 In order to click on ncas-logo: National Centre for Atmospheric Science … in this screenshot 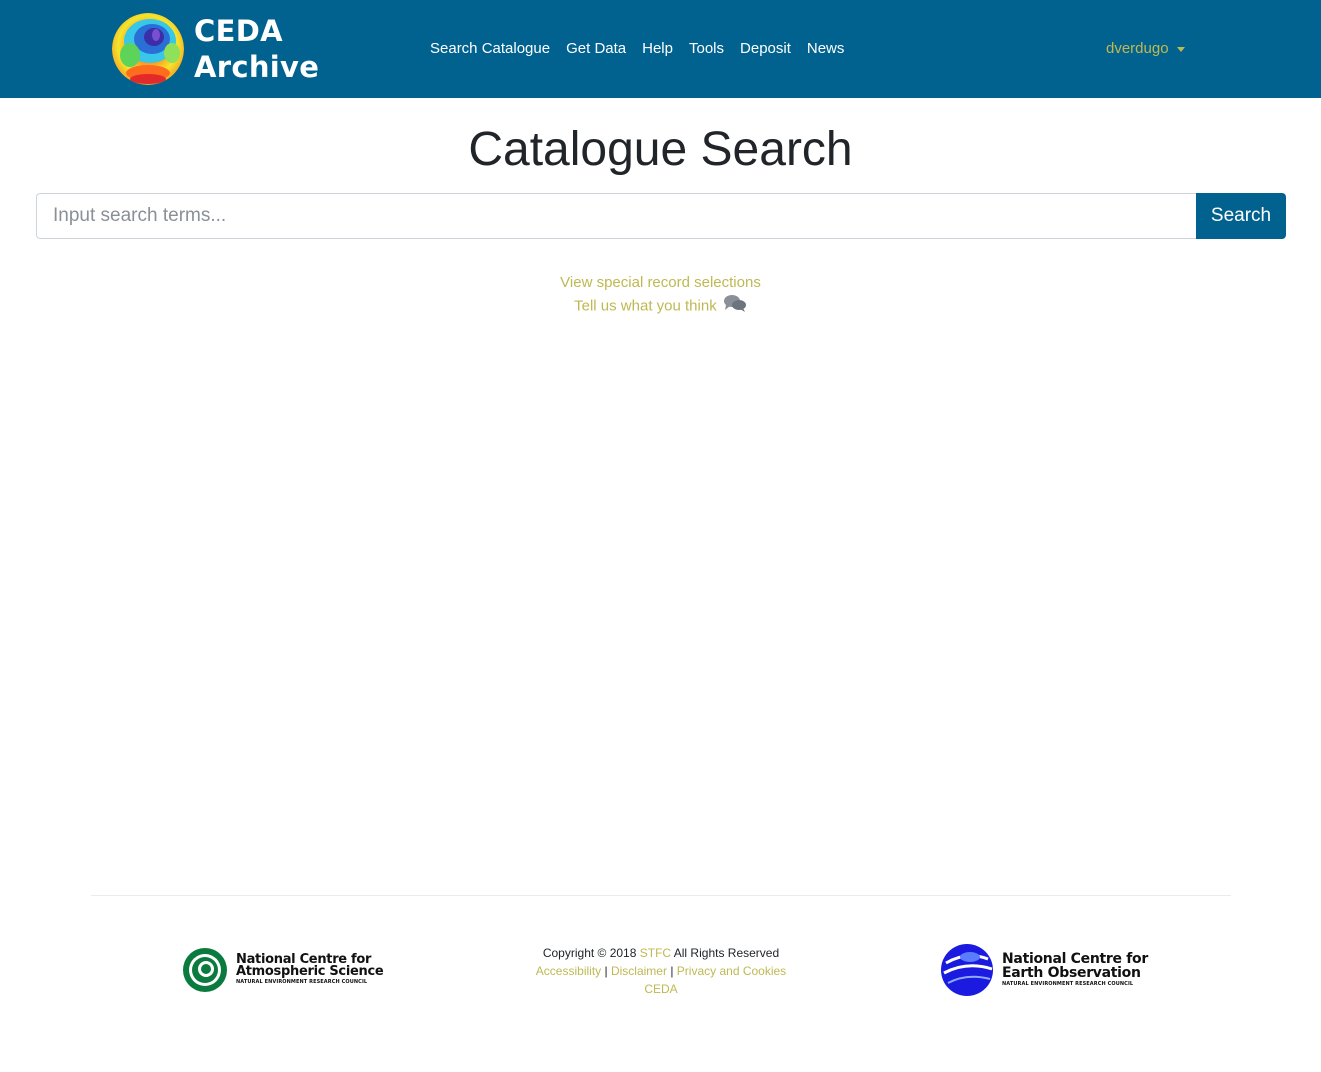, I will do `click(283, 970)`.